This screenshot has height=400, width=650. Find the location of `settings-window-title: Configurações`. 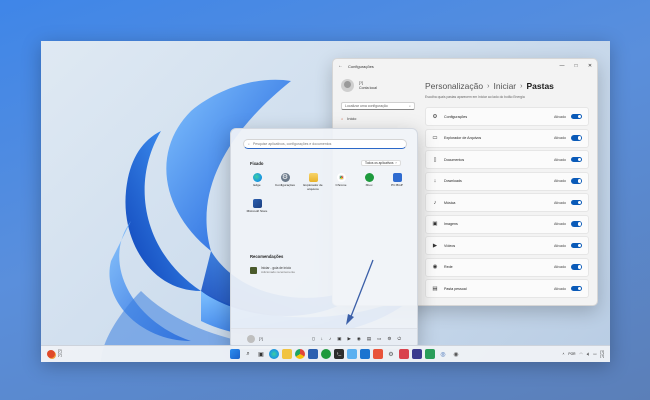

settings-window-title: Configurações is located at coordinates (361, 66).